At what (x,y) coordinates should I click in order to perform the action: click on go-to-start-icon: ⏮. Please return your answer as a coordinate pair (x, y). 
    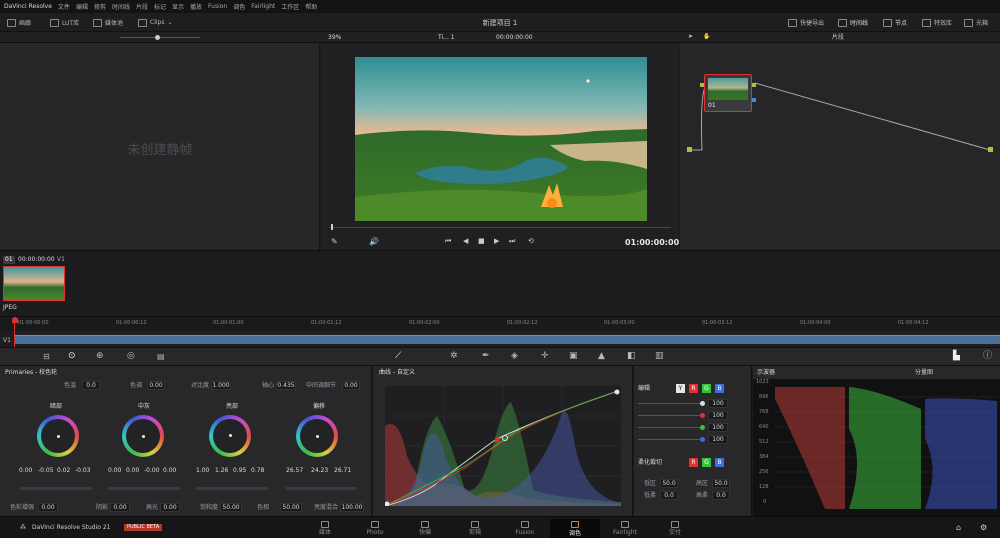
    Looking at the image, I should click on (448, 241).